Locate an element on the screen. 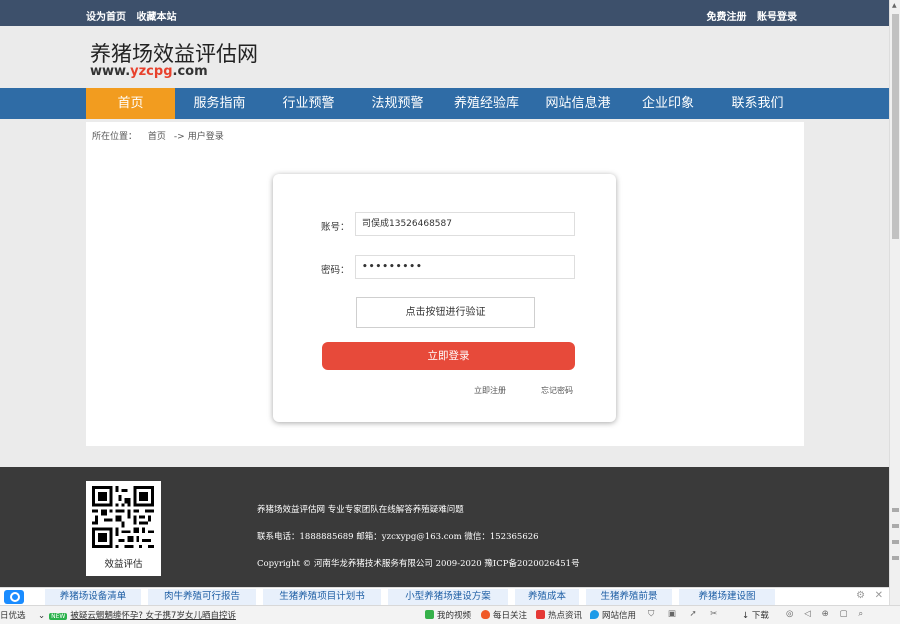 The image size is (900, 624). site-url: www.yzcpg.com is located at coordinates (149, 71).